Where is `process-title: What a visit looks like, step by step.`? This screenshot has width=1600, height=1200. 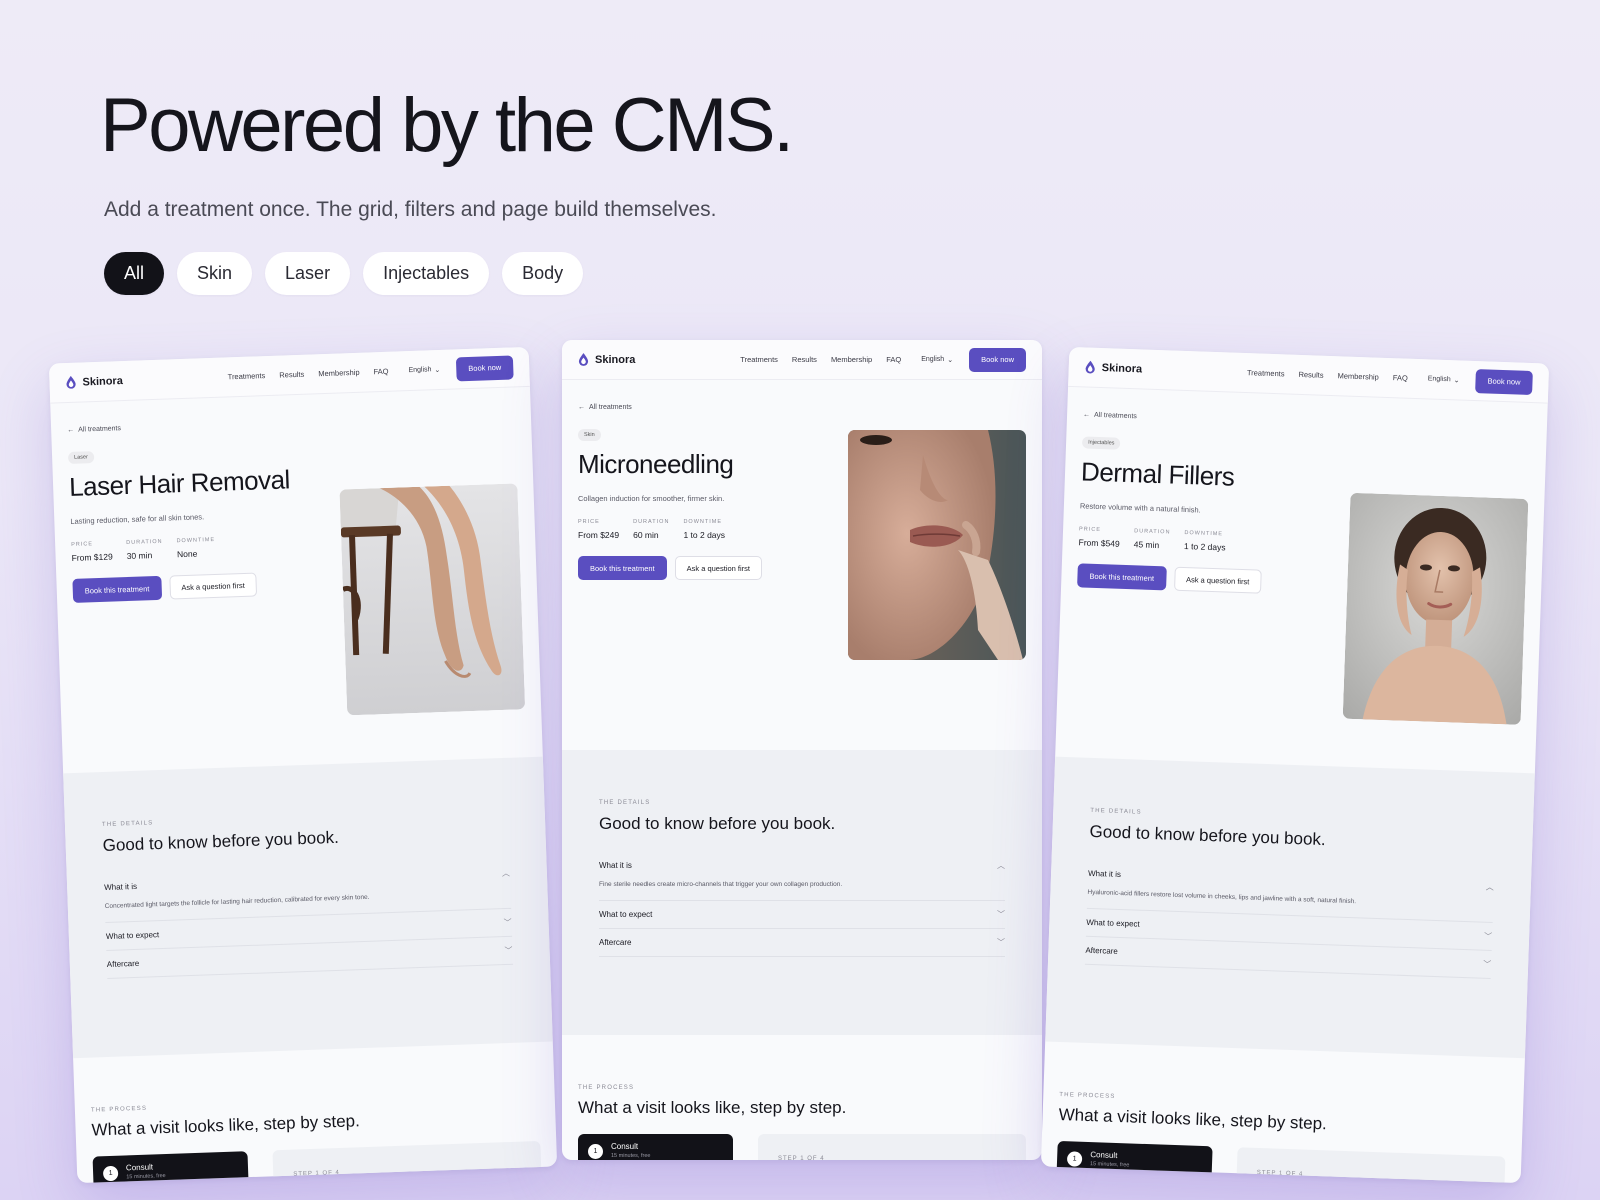 process-title: What a visit looks like, step by step. is located at coordinates (712, 1107).